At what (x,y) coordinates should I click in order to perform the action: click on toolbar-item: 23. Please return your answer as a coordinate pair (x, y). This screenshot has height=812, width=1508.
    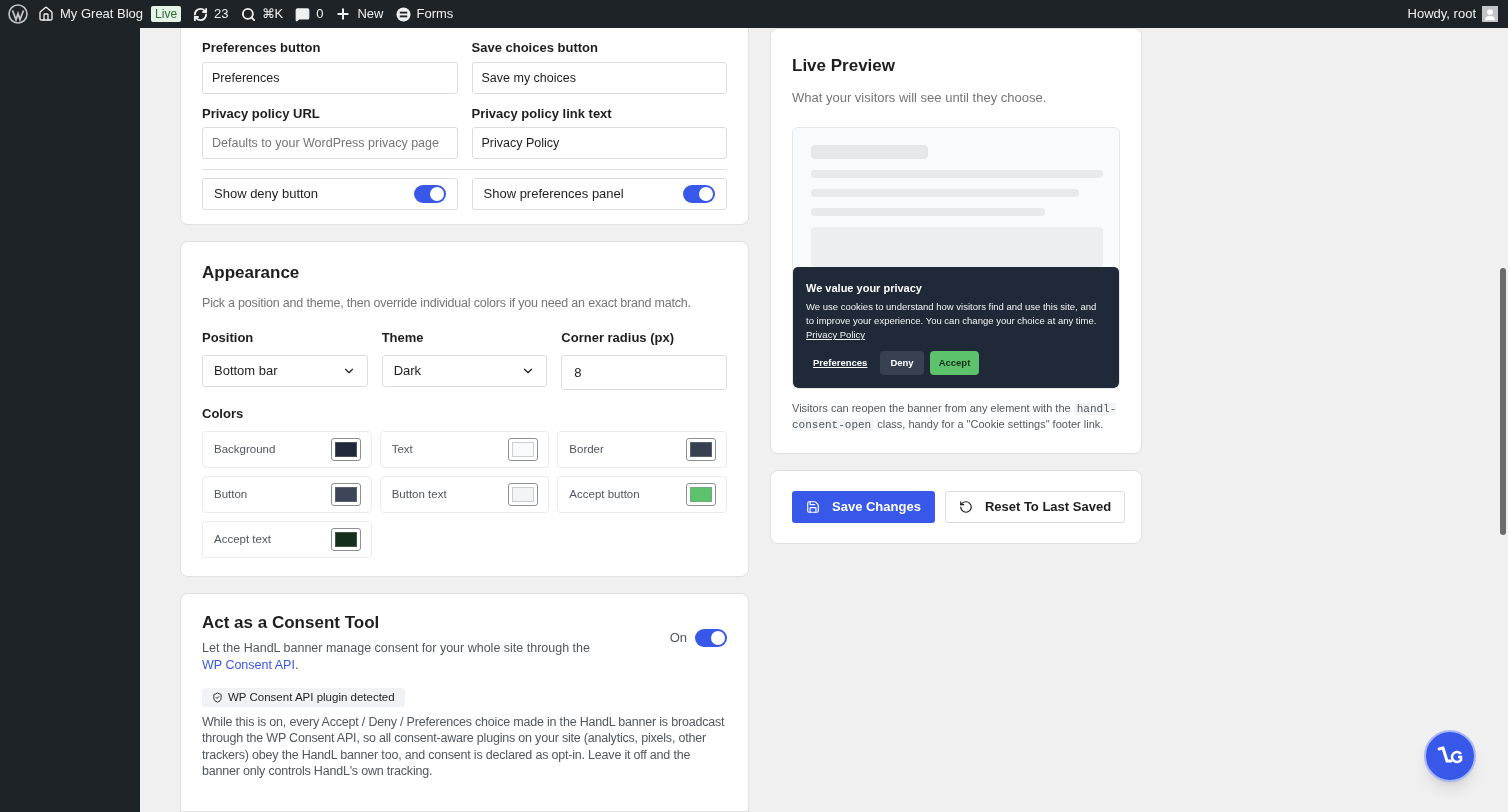
    Looking at the image, I should click on (211, 14).